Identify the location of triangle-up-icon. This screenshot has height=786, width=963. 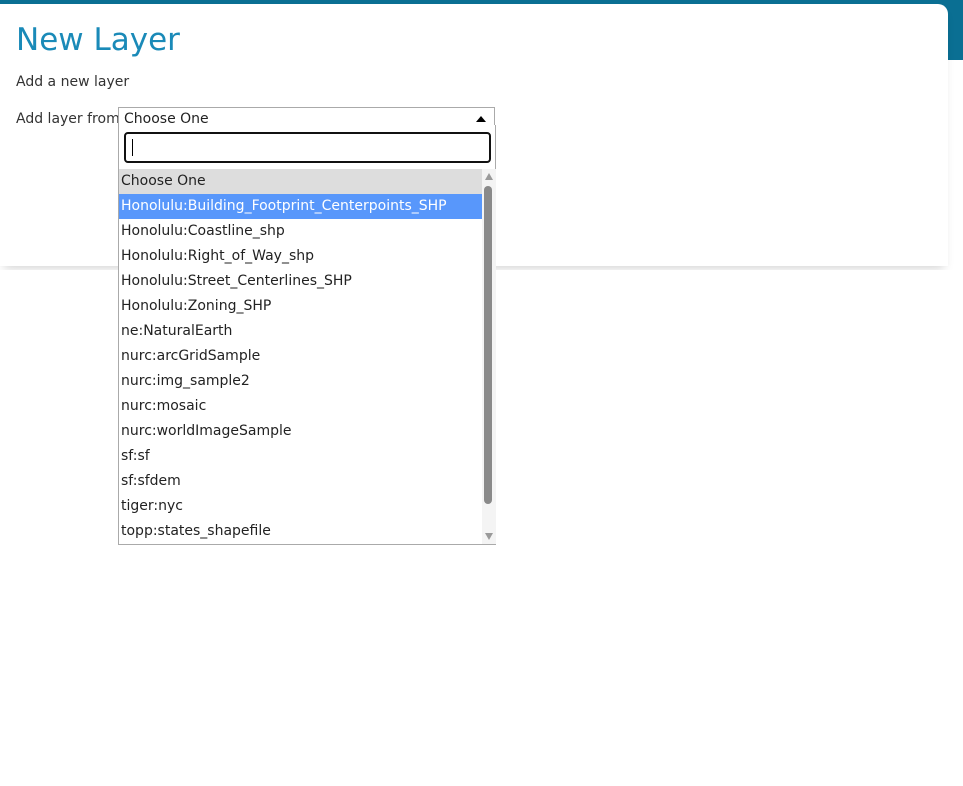
(481, 119).